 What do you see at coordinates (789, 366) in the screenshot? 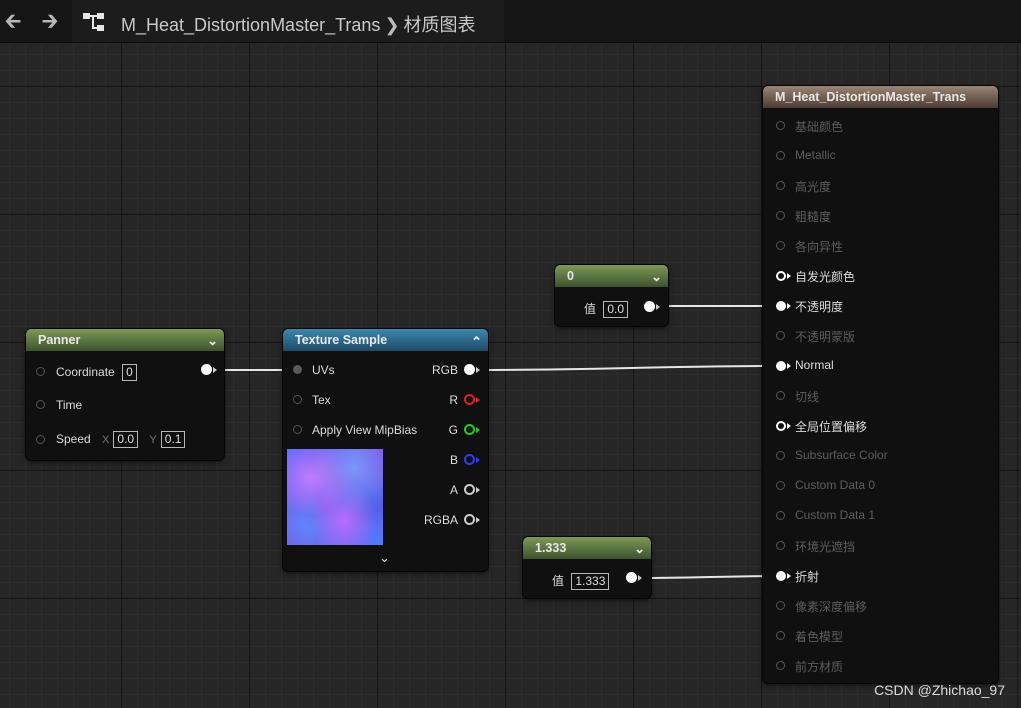
I see `input-arrow-icon` at bounding box center [789, 366].